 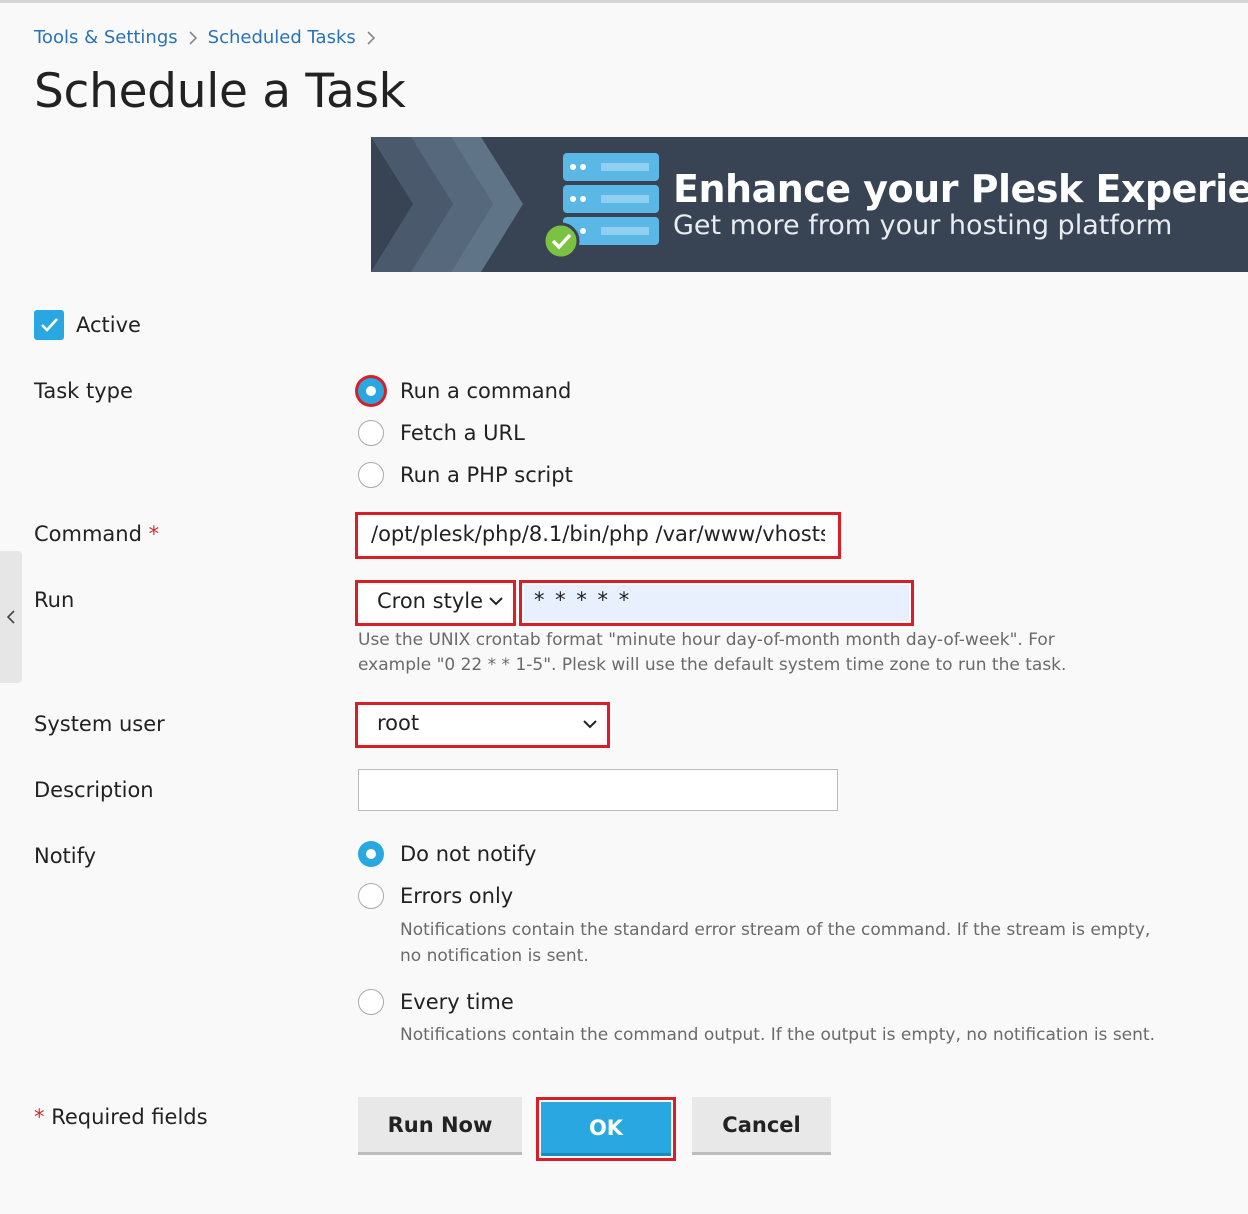 What do you see at coordinates (83, 391) in the screenshot?
I see `task-type-label: Task type` at bounding box center [83, 391].